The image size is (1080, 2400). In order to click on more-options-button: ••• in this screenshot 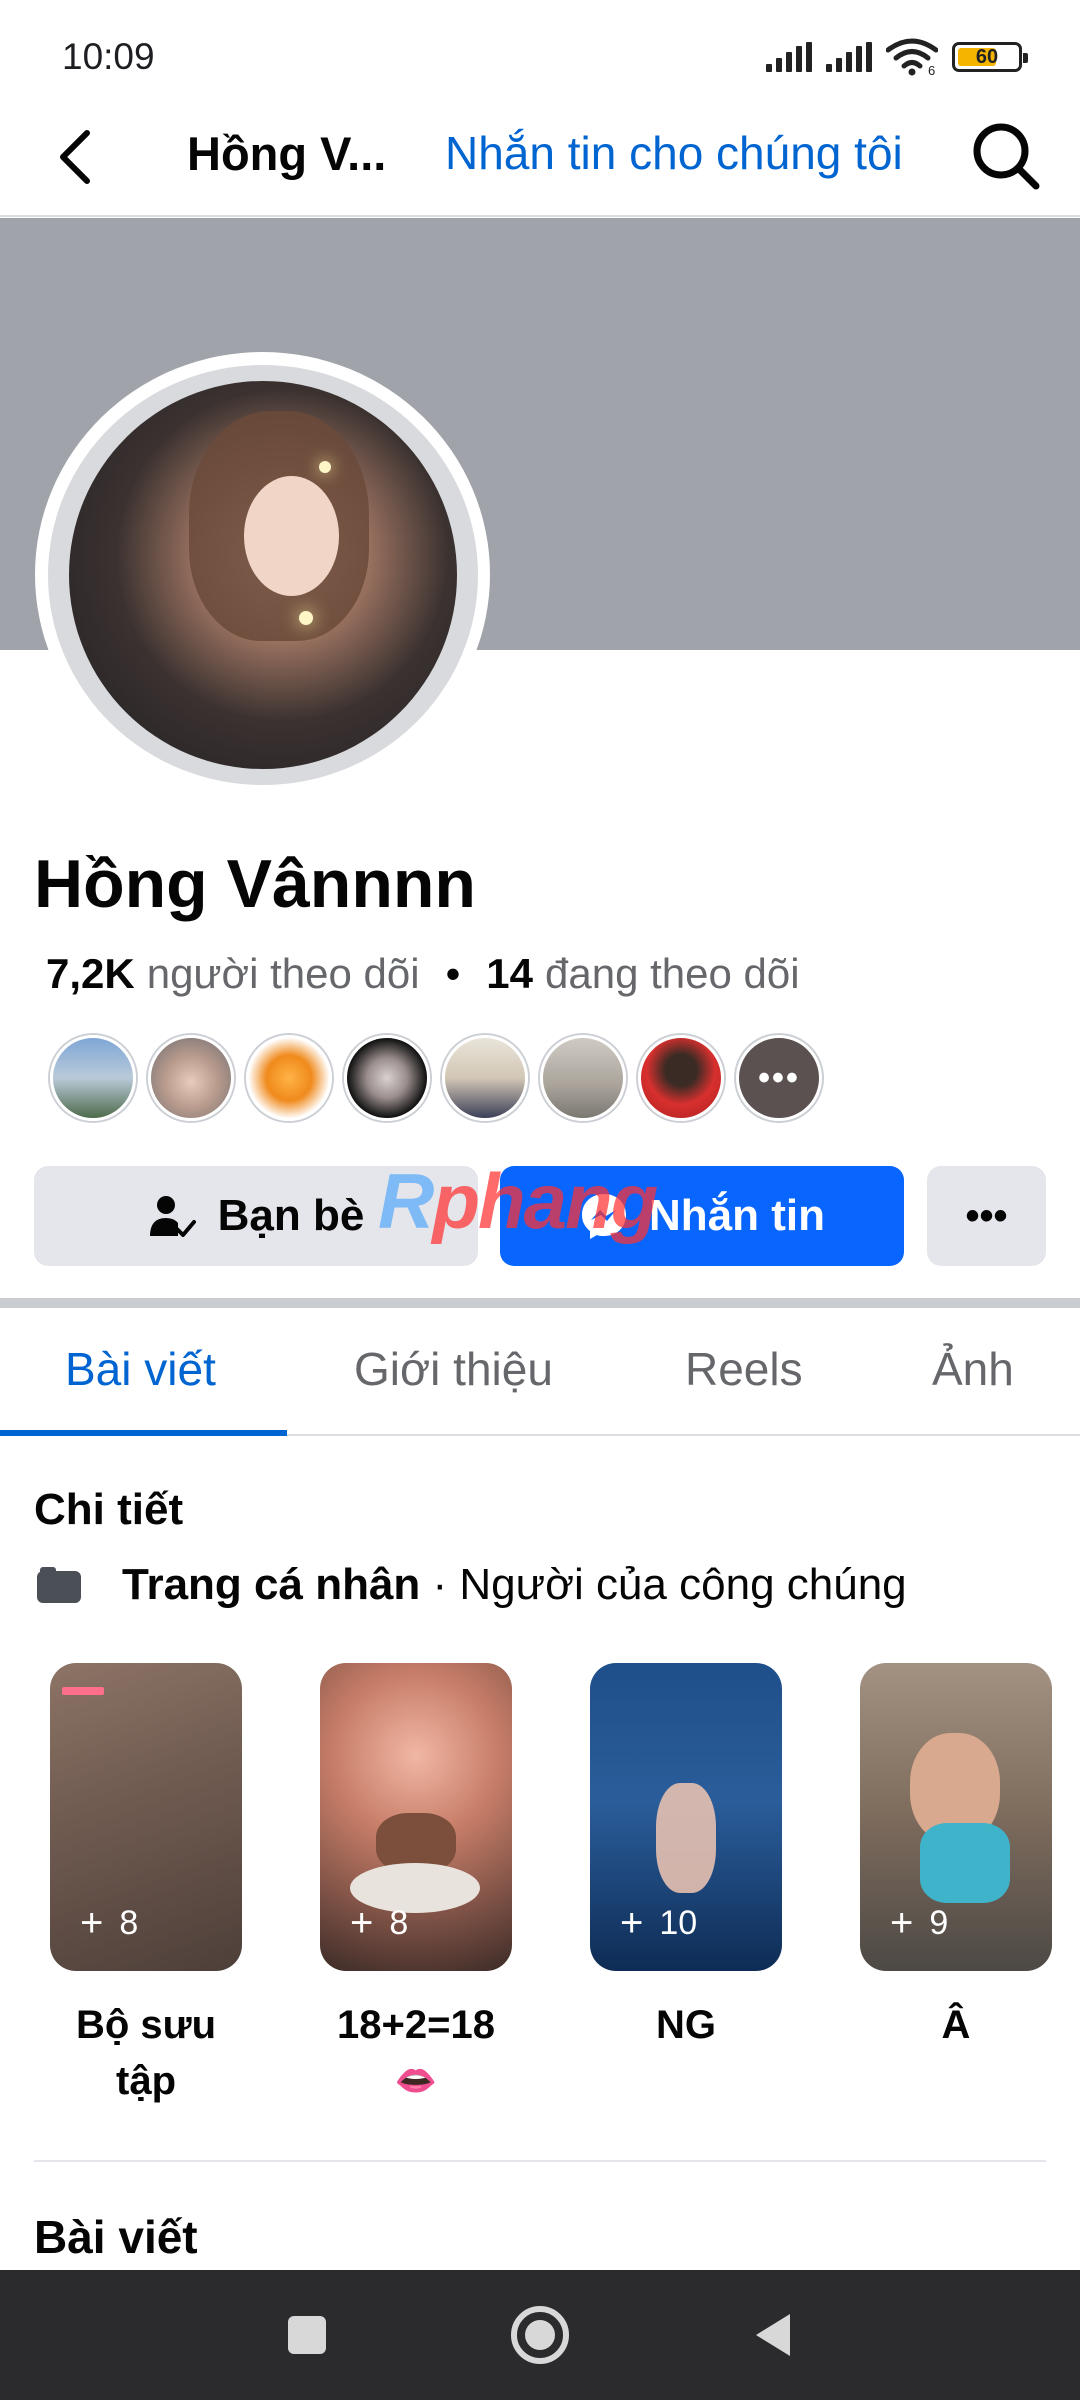, I will do `click(986, 1216)`.